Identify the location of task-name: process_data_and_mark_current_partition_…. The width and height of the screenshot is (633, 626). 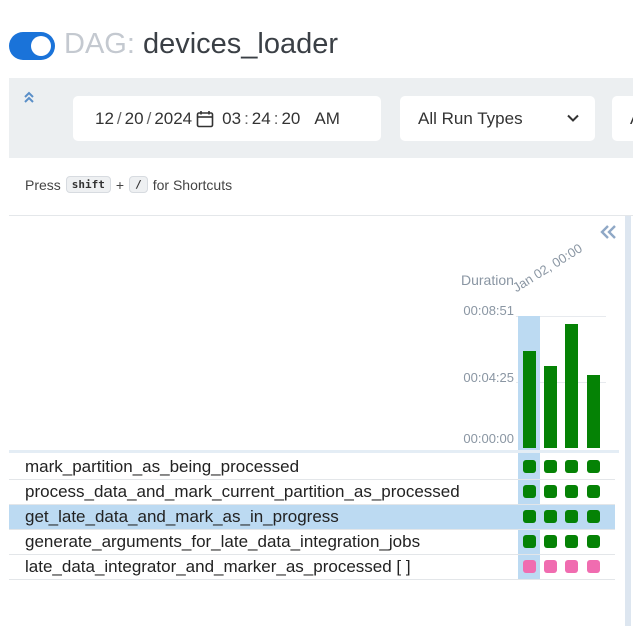
(242, 492).